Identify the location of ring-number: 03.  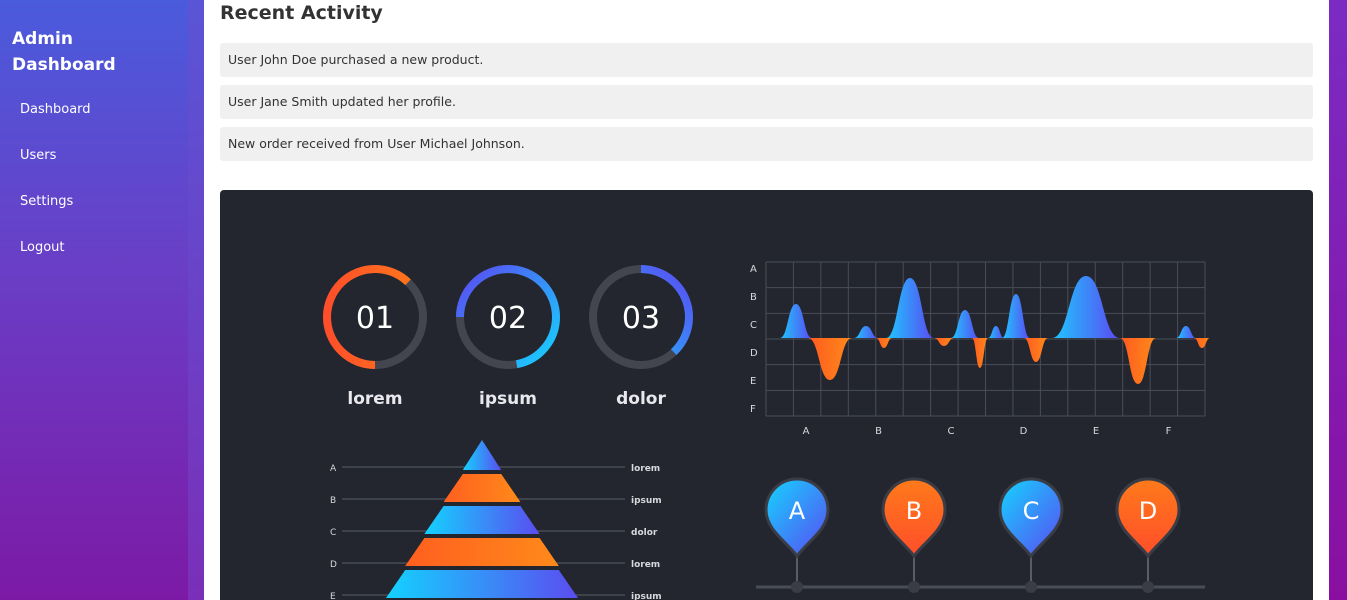
(641, 318).